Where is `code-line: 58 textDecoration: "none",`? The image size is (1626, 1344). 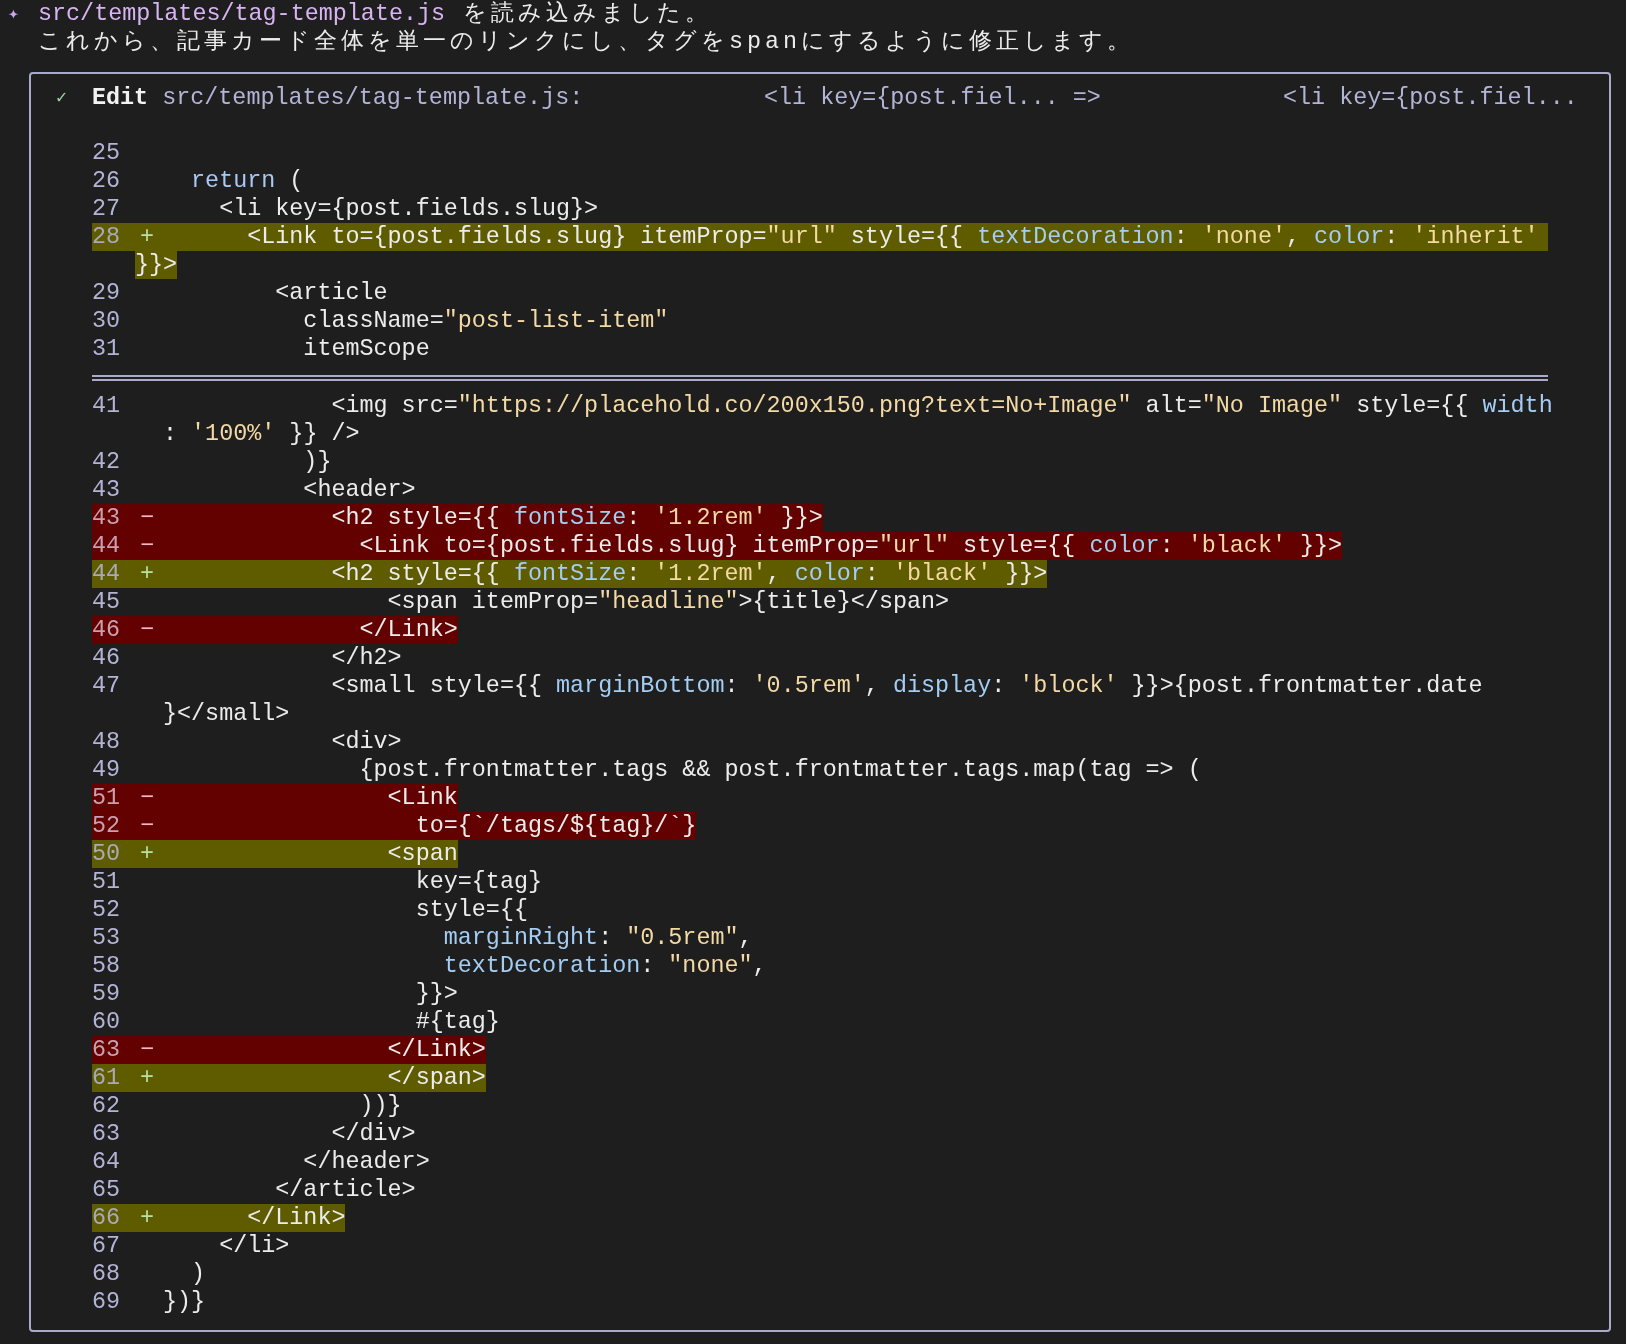
code-line: 58 textDecoration: "none", is located at coordinates (429, 966).